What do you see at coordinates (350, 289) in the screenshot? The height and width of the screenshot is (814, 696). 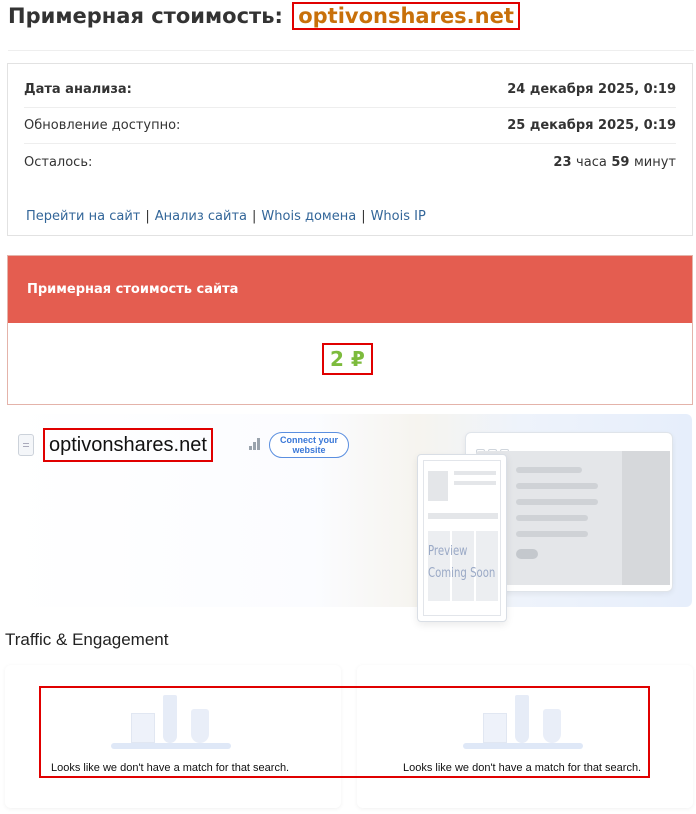 I see `site-value-header: Примерная стоимость сайта` at bounding box center [350, 289].